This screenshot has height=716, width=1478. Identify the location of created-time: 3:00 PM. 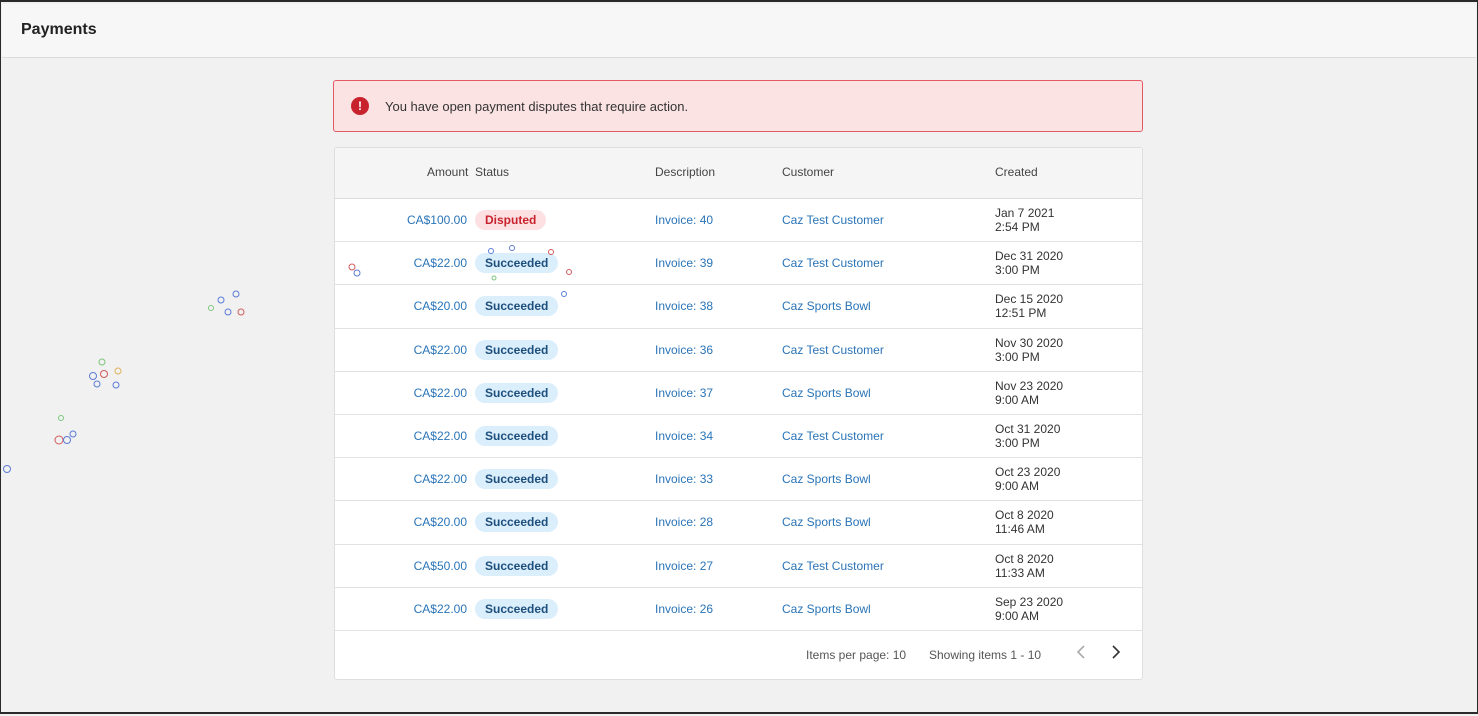
(1017, 443).